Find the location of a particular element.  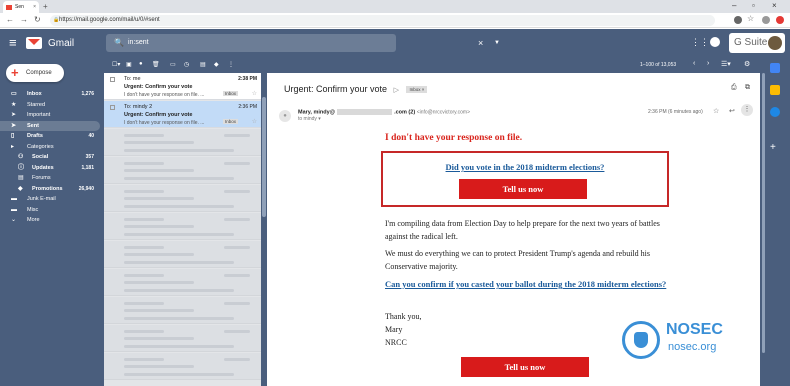

notifications-icon is located at coordinates (715, 42).